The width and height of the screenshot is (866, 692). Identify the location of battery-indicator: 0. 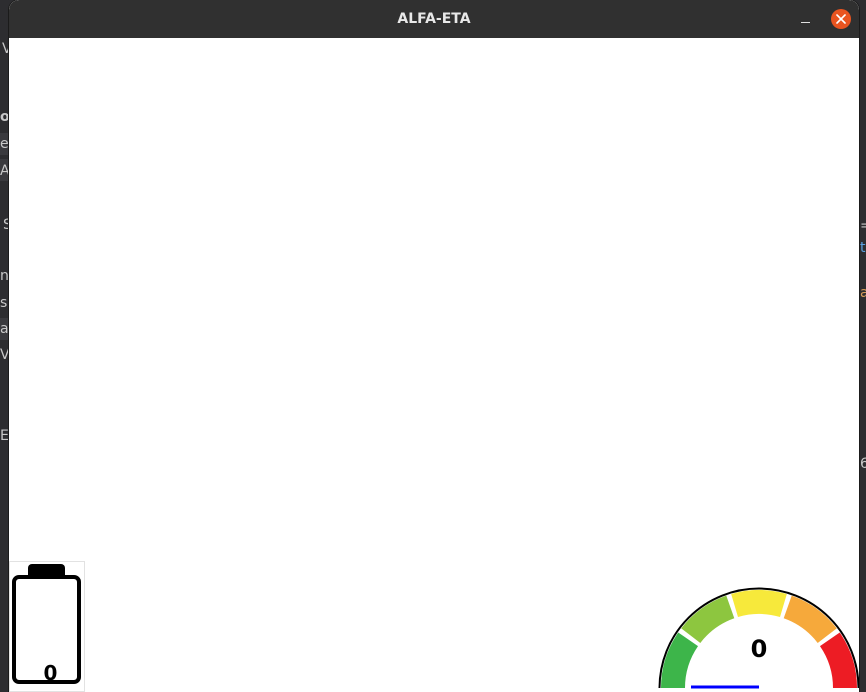
(47, 626).